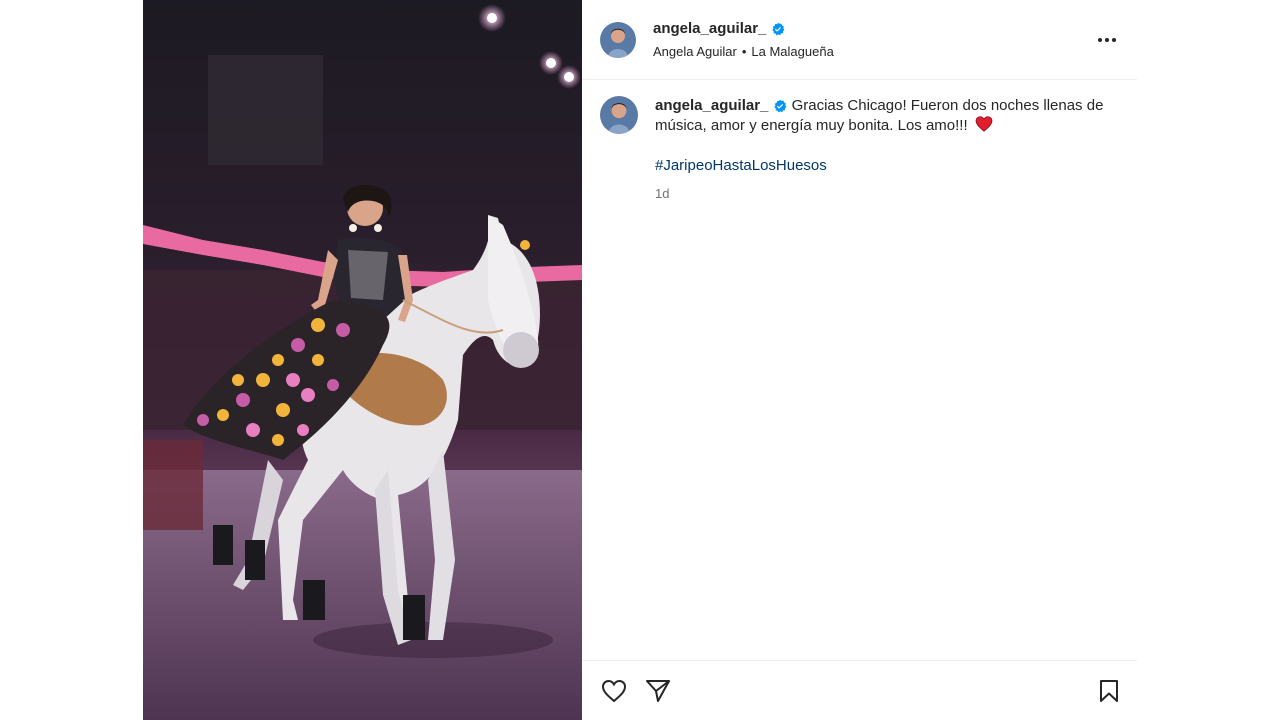  I want to click on hashtag-link: #JaripeoHastaLosHuesos, so click(880, 166).